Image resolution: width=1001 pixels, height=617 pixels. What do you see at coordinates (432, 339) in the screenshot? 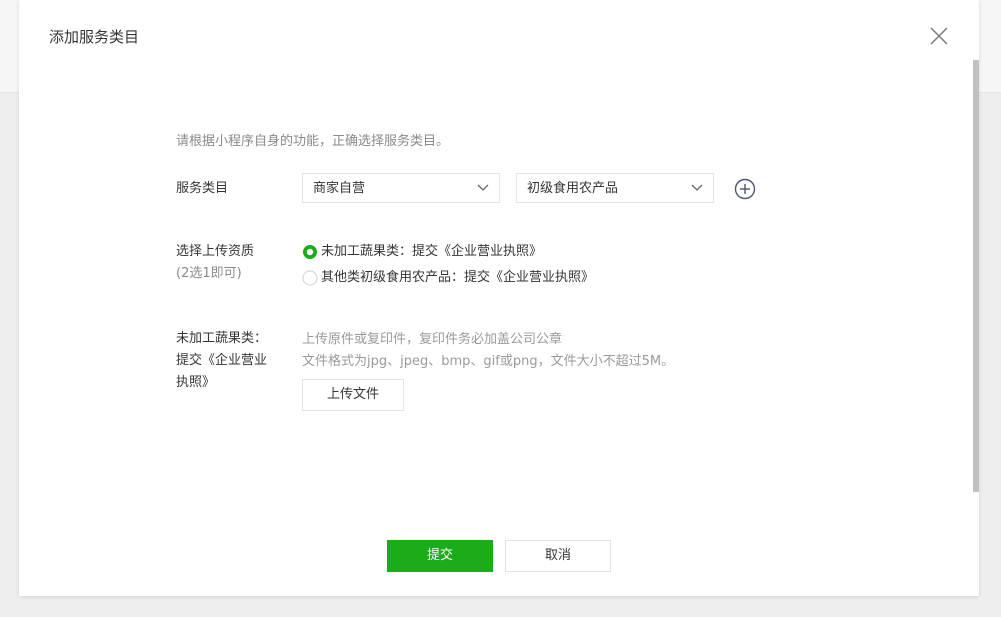
I see `upload-tip-line-1: 上传原件或复印件，复印件务必加盖公司公章` at bounding box center [432, 339].